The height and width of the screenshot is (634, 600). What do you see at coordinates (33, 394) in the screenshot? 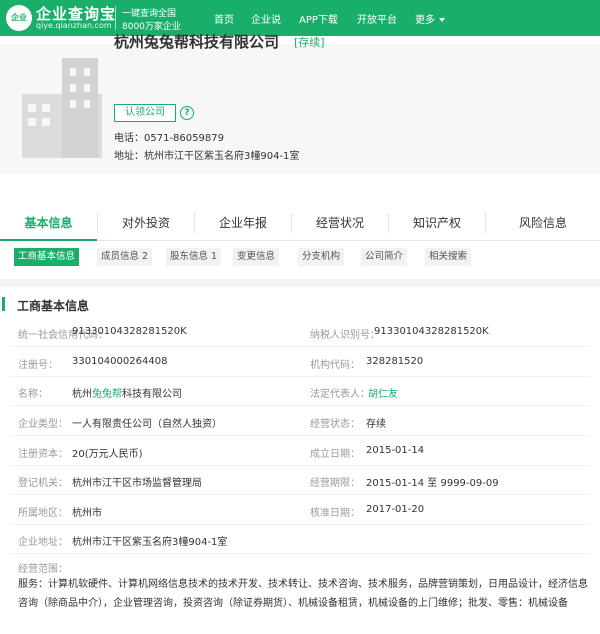
I see `field-label: 名称：` at bounding box center [33, 394].